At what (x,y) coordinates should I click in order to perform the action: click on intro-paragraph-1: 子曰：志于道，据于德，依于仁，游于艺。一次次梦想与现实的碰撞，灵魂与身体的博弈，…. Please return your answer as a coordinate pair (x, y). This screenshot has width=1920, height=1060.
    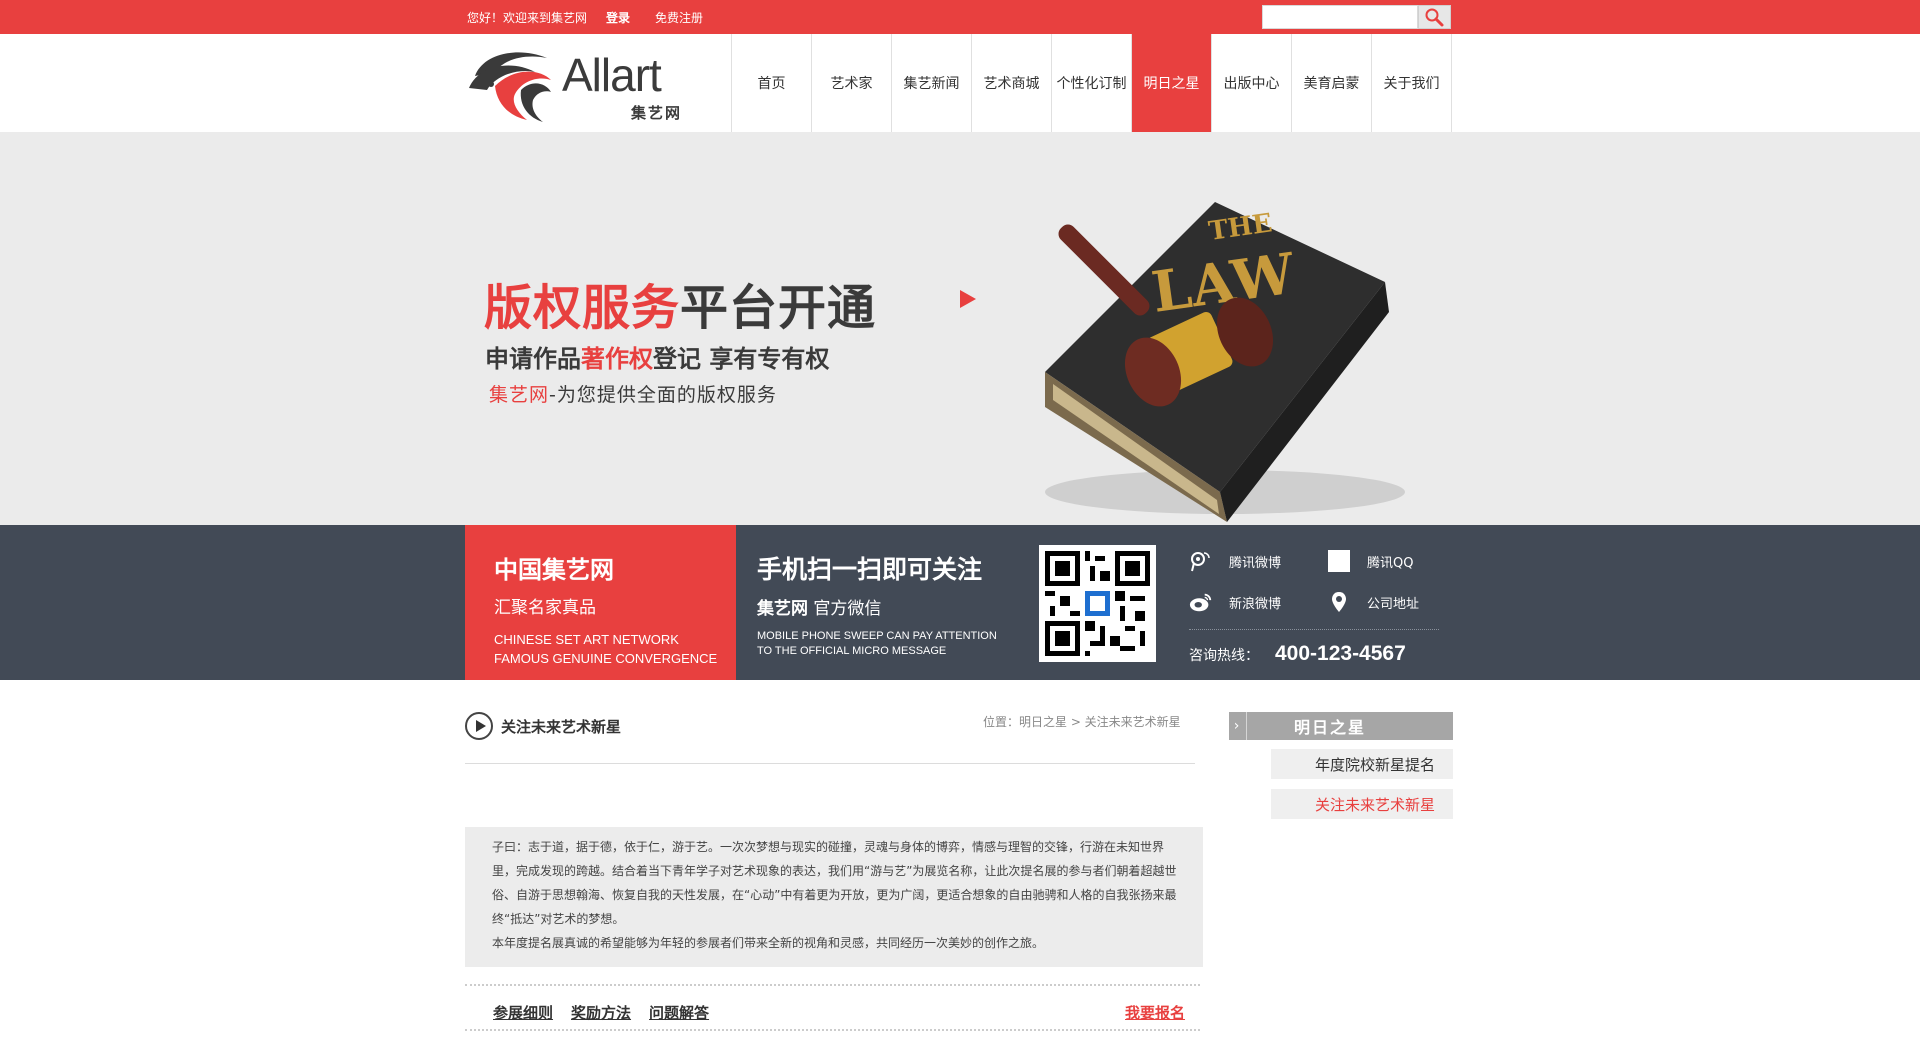
    Looking at the image, I should click on (834, 883).